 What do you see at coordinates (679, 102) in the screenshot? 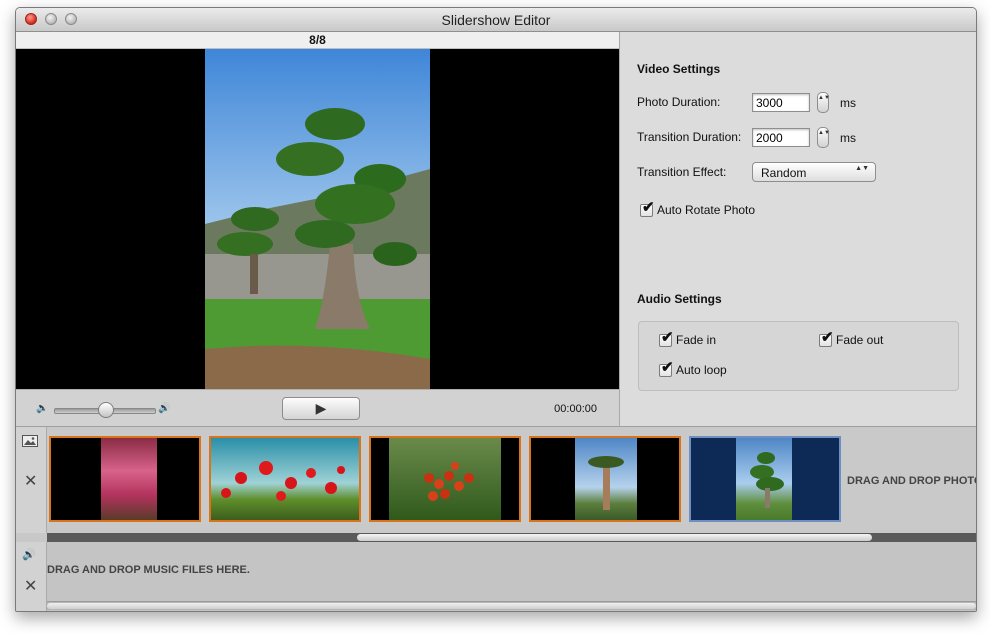
I see `photo-duration-label: Photo Duration:` at bounding box center [679, 102].